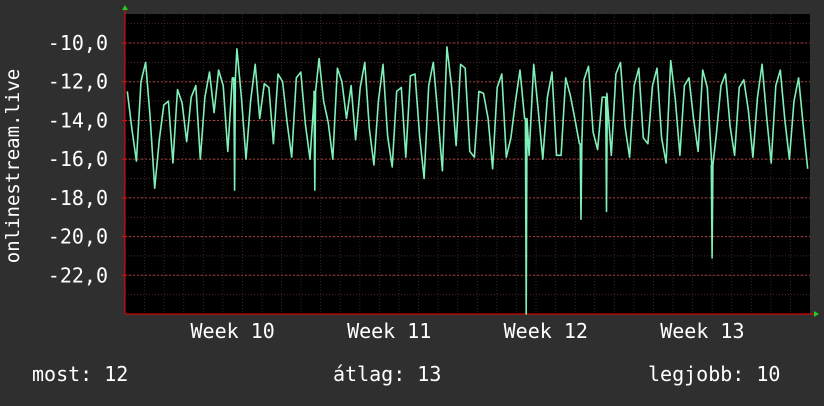 This screenshot has height=406, width=824. What do you see at coordinates (78, 275) in the screenshot?
I see `y-tick-label: -22,0` at bounding box center [78, 275].